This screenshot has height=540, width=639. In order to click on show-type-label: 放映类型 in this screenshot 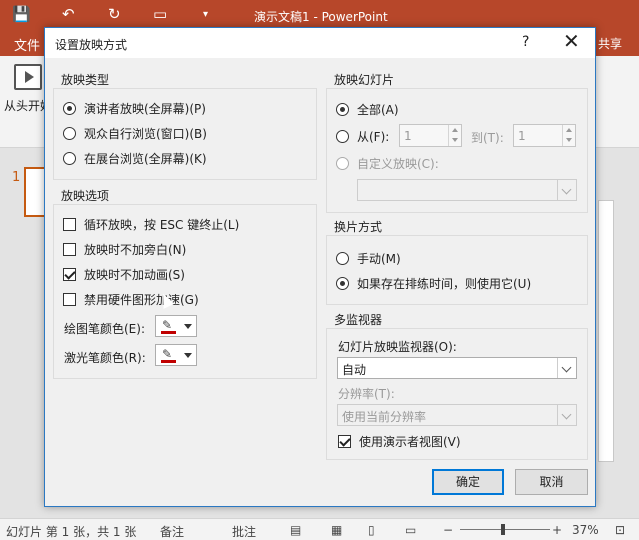, I will do `click(85, 80)`.